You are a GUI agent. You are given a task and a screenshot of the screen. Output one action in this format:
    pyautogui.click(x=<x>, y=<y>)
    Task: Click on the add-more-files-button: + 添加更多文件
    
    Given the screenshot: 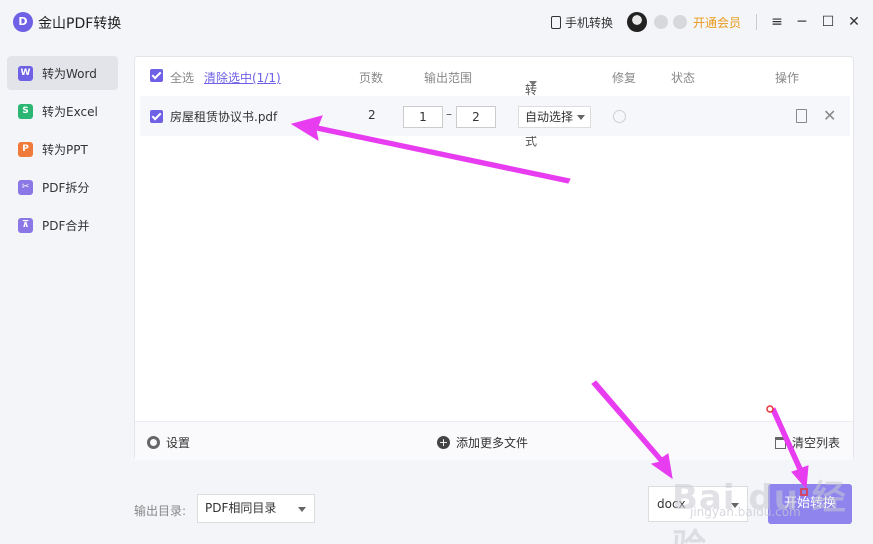 What is the action you would take?
    pyautogui.click(x=482, y=442)
    